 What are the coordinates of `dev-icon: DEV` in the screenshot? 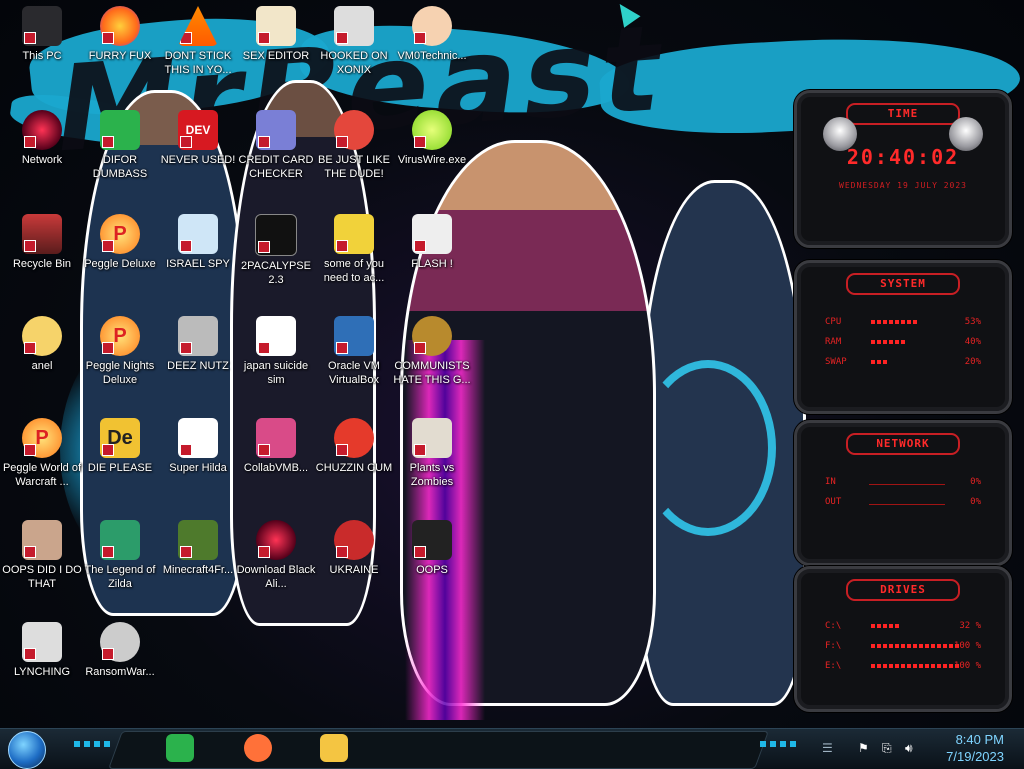 It's located at (198, 130).